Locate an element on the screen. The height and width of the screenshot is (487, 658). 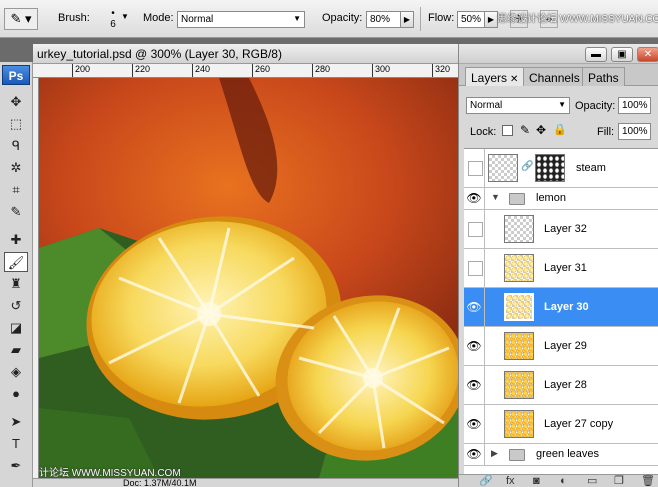
blur-tool-icon: ◈ is located at coordinates (16, 372).